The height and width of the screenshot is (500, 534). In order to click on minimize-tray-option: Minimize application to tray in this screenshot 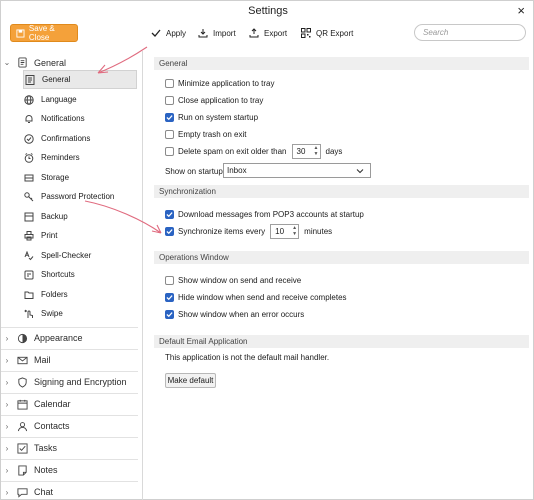, I will do `click(219, 83)`.